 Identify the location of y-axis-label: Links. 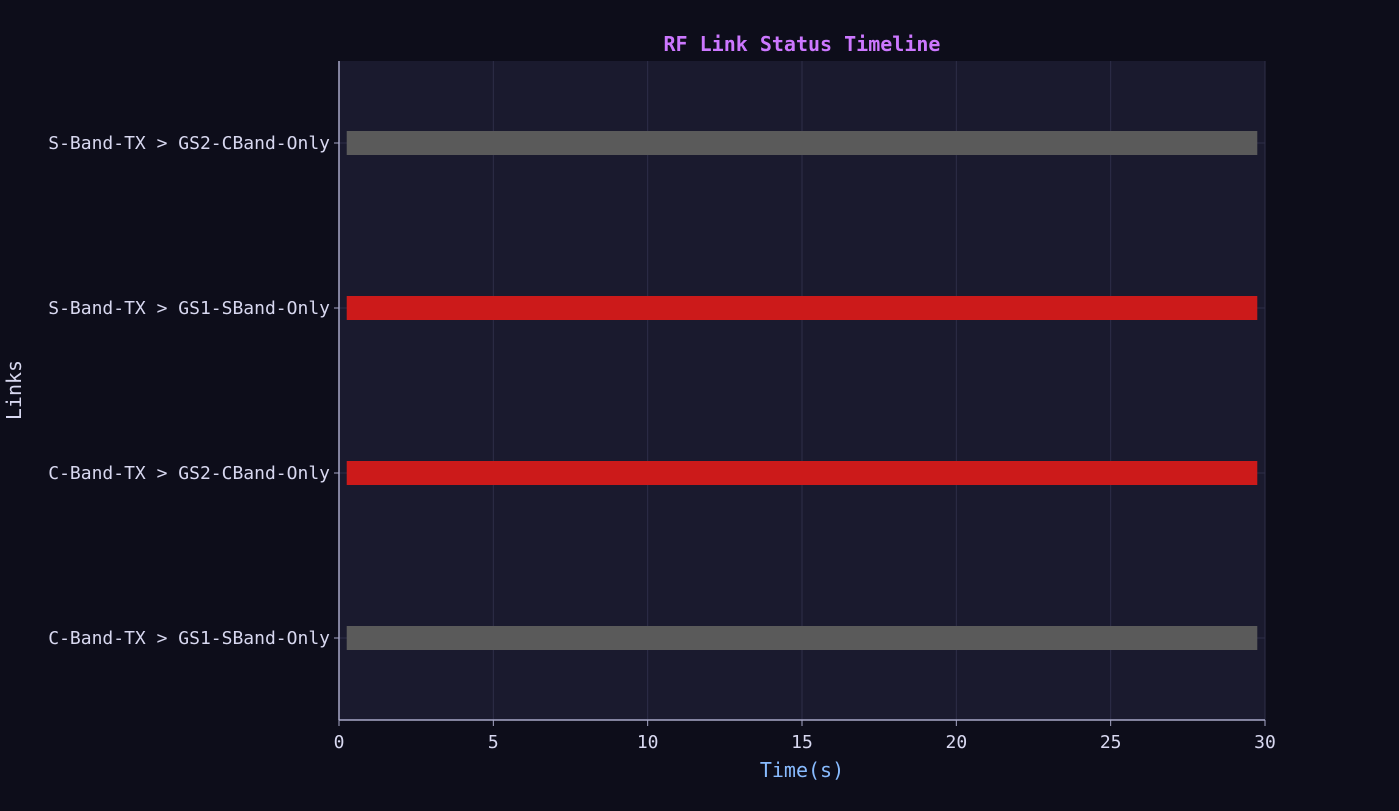
(14, 390).